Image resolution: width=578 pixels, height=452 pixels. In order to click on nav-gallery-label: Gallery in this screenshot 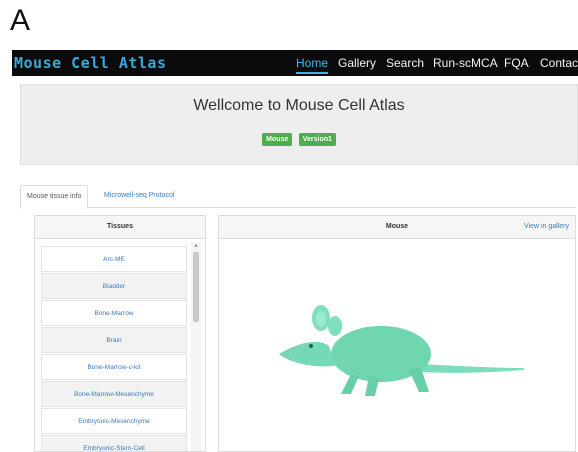, I will do `click(357, 63)`.